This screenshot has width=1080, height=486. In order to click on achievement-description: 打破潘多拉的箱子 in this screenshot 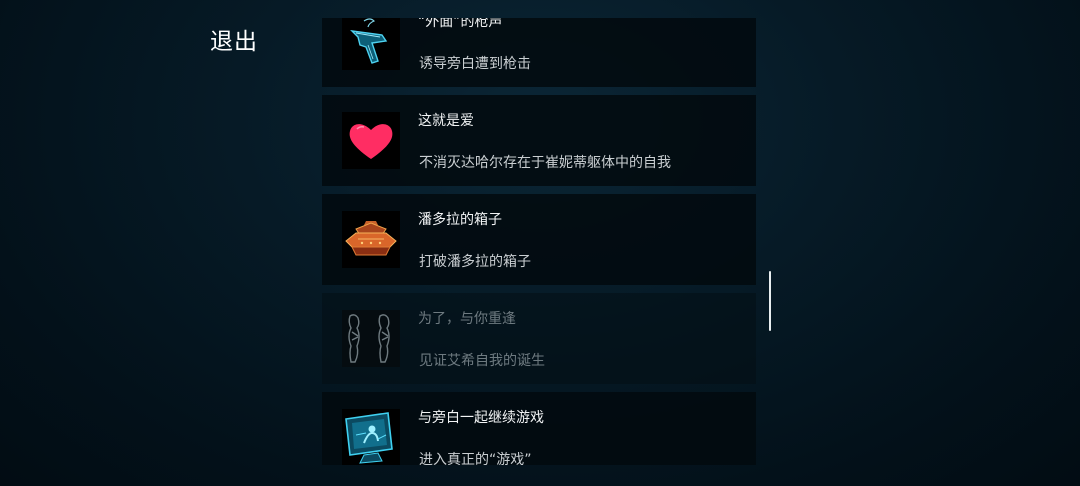, I will do `click(475, 262)`.